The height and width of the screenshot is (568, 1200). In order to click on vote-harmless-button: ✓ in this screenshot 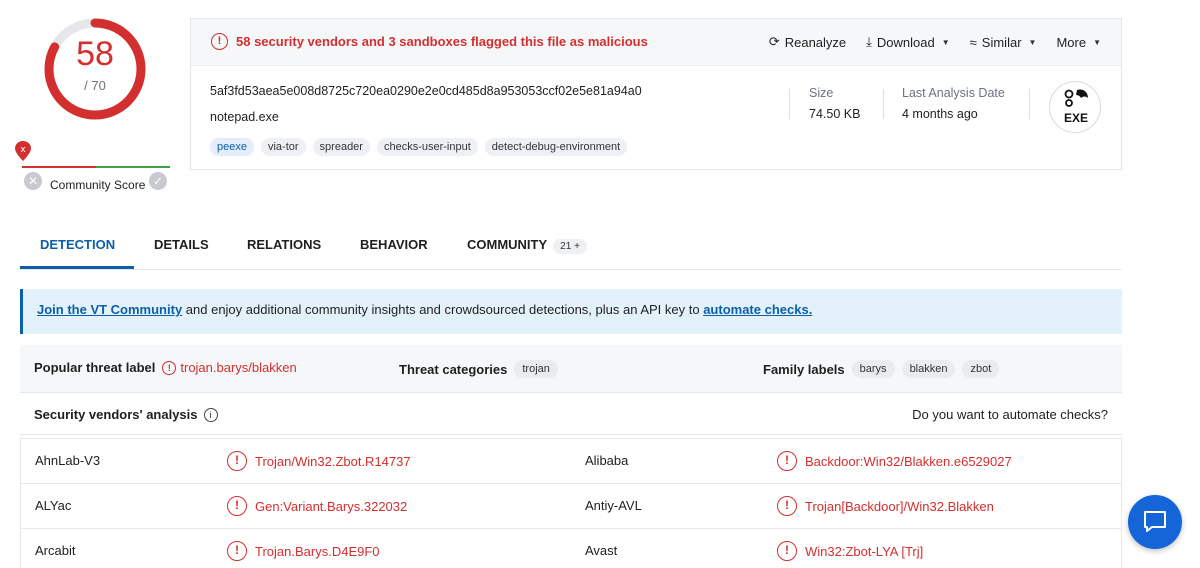, I will do `click(158, 181)`.